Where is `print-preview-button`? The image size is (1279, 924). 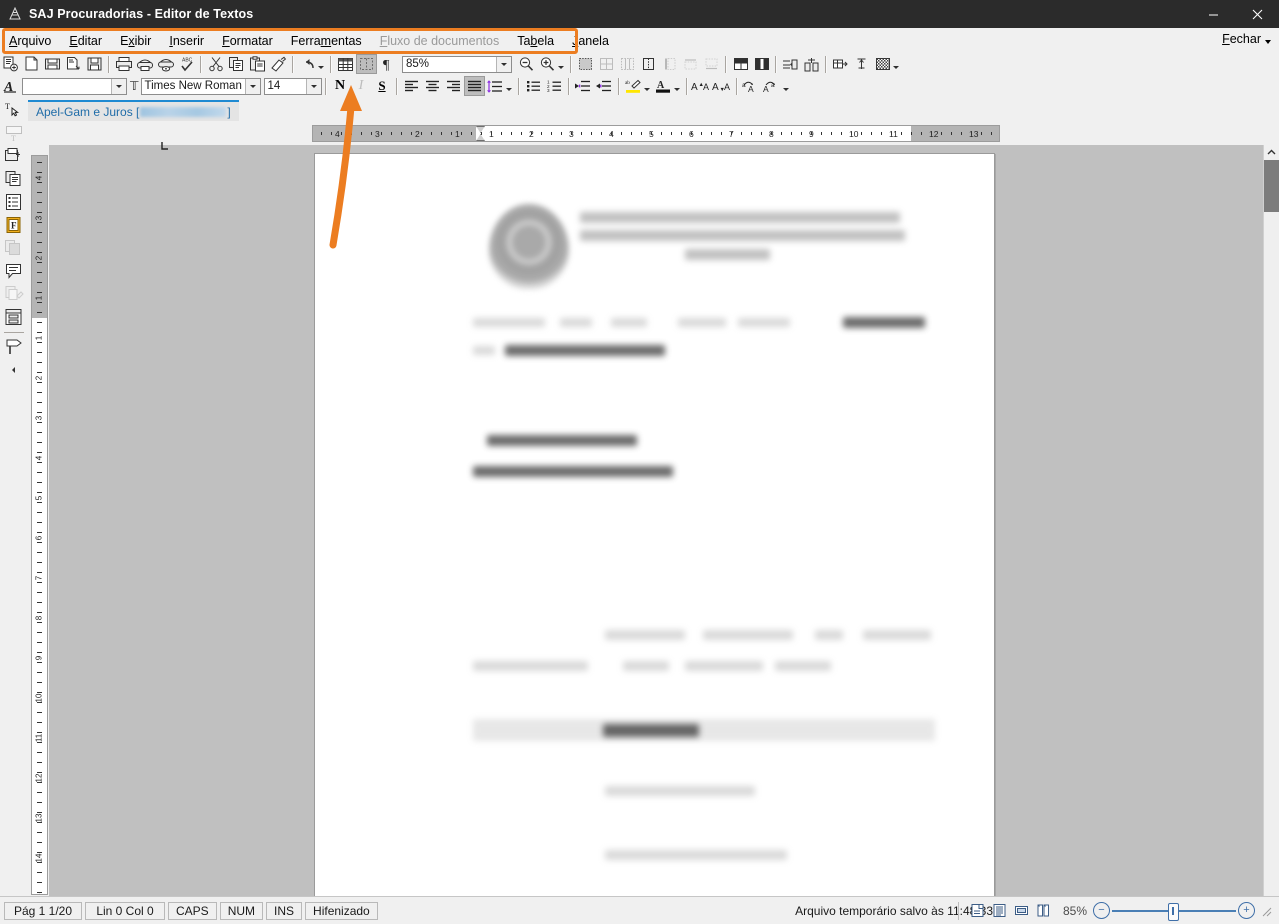
print-preview-button is located at coordinates (144, 64).